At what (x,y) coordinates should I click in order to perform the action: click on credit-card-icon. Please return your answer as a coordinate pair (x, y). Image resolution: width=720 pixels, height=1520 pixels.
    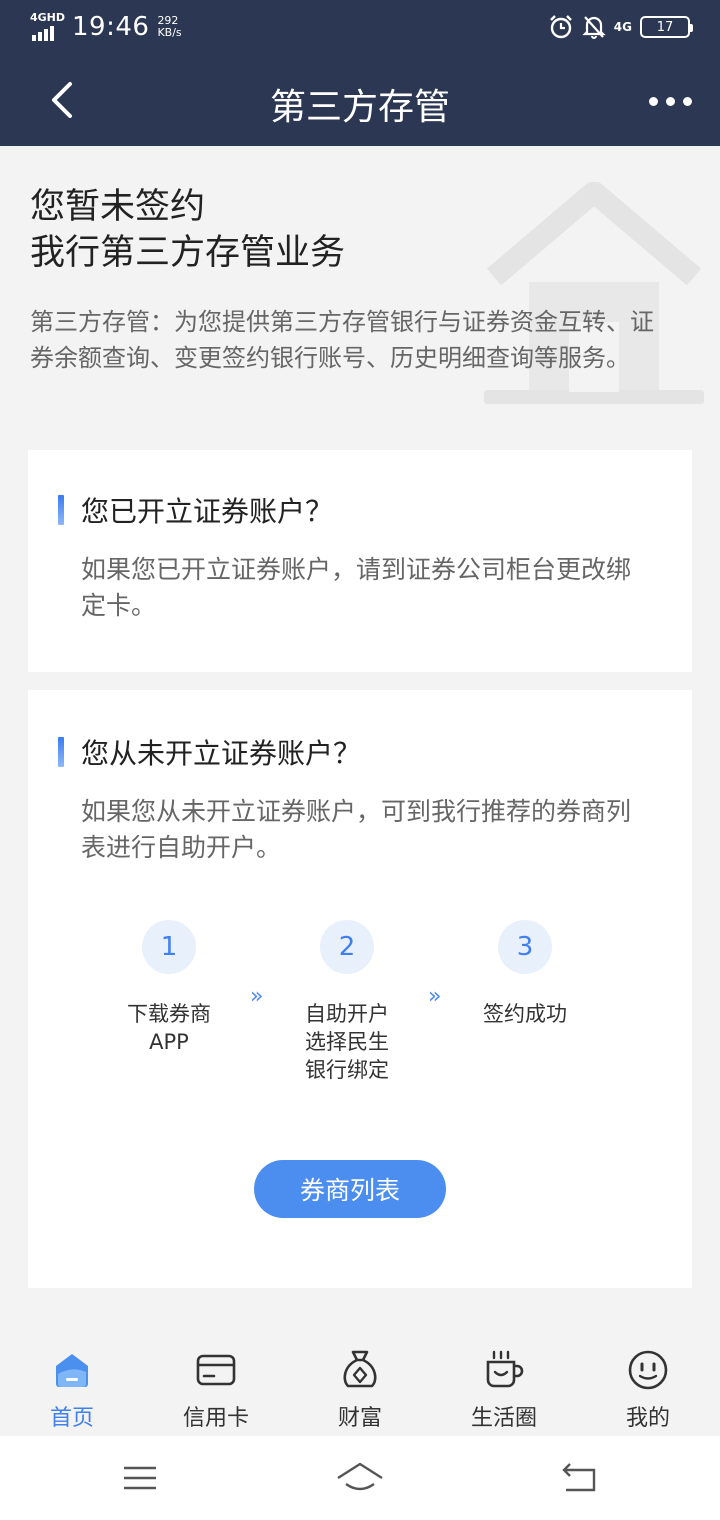
    Looking at the image, I should click on (216, 1370).